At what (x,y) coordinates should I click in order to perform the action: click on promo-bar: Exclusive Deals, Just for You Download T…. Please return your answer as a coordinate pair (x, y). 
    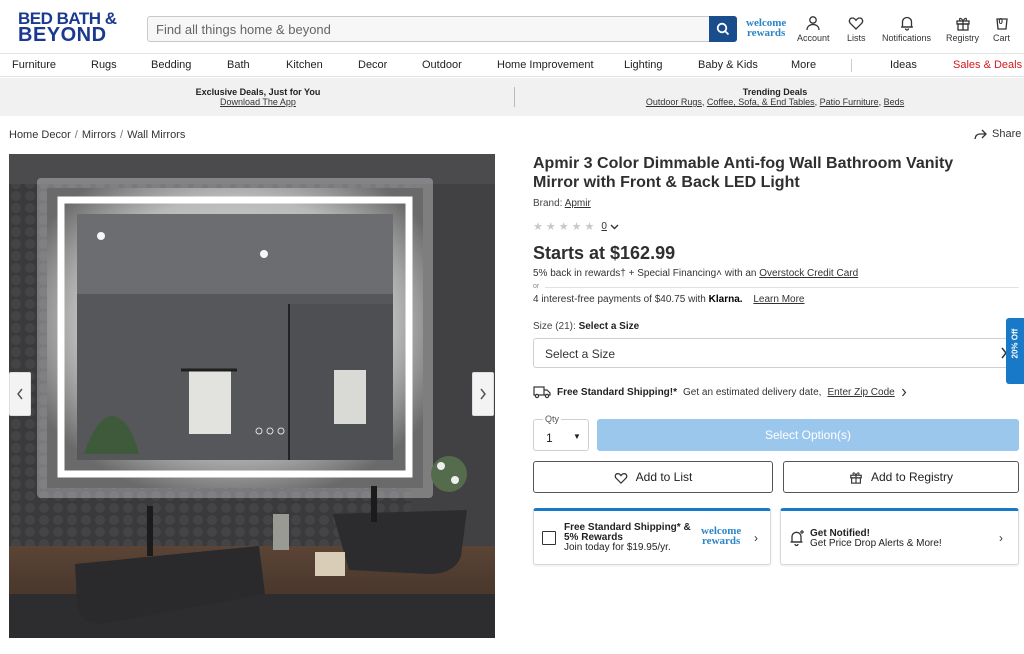
    Looking at the image, I should click on (512, 97).